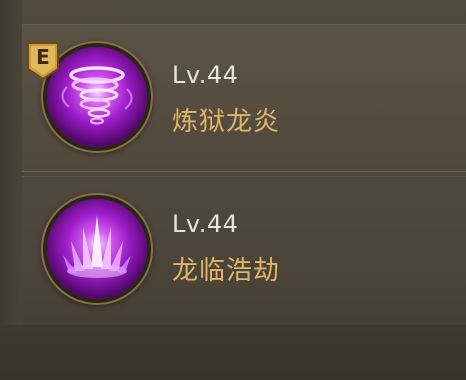 This screenshot has width=466, height=380. I want to click on crystal-burst-glyph, so click(97, 246).